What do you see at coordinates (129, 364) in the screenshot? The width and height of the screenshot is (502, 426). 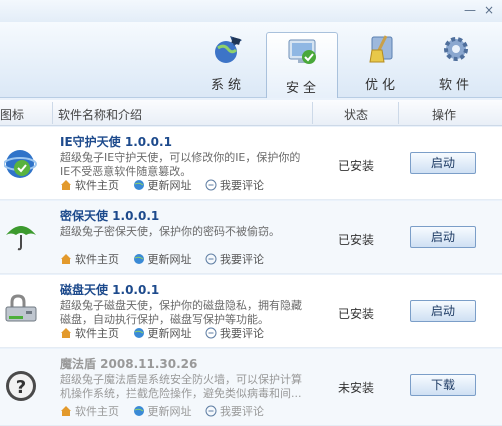 I see `item-title: 魔法盾 2008.11.30.26` at bounding box center [129, 364].